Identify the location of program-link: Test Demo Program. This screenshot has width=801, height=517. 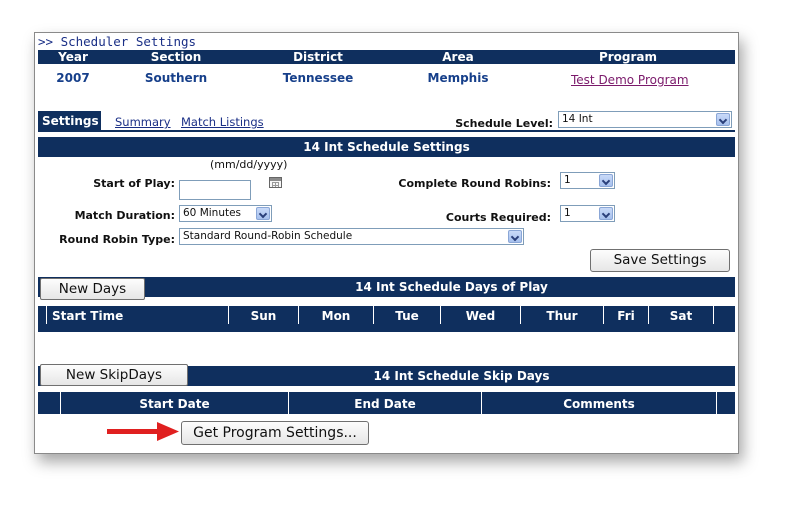
(630, 80).